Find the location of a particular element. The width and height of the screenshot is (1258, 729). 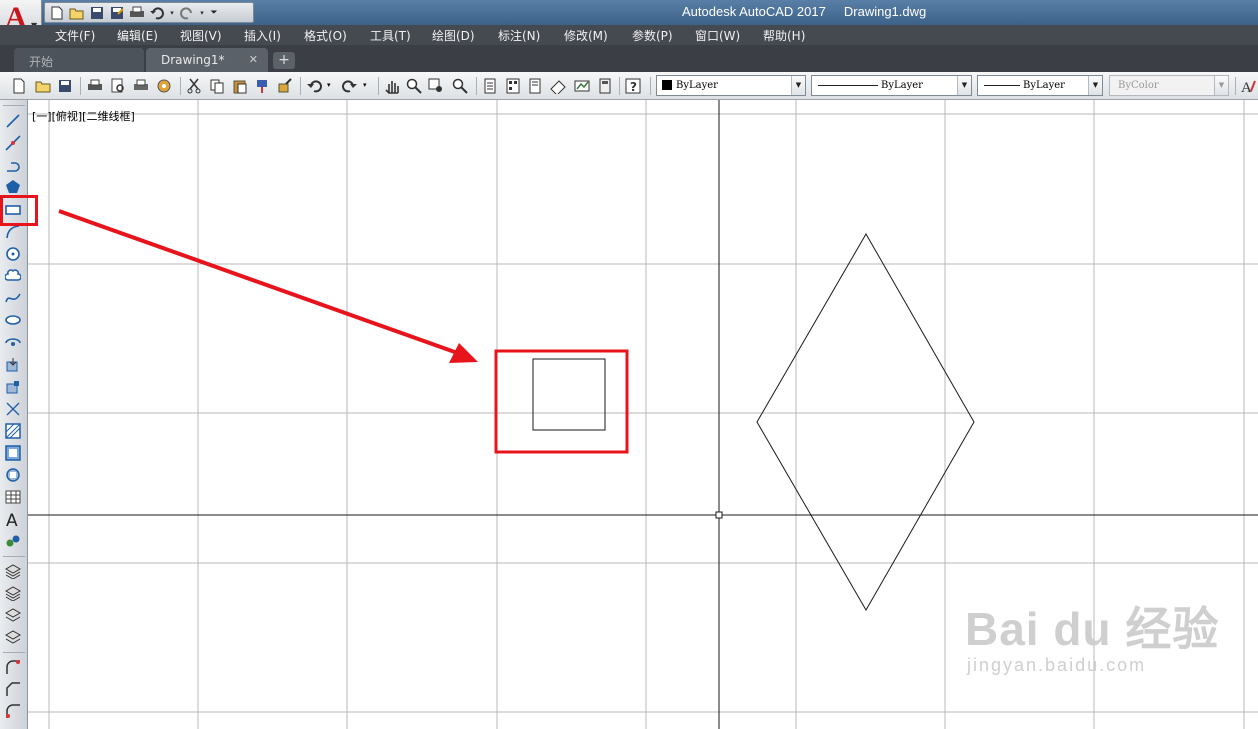

quickcalc-icon is located at coordinates (605, 86).